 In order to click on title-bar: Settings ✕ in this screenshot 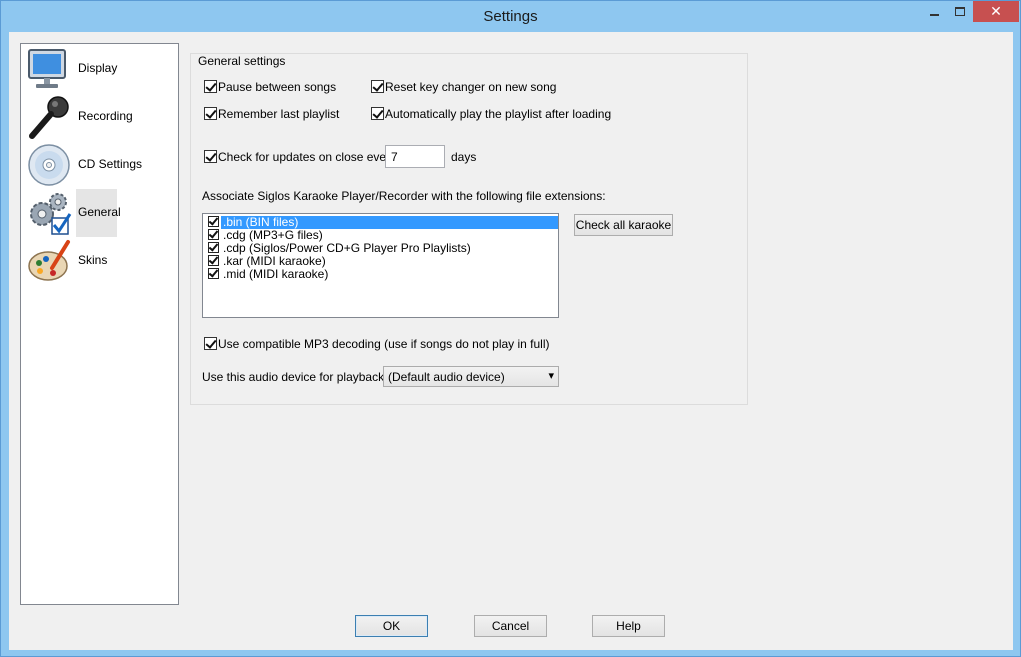, I will do `click(510, 17)`.